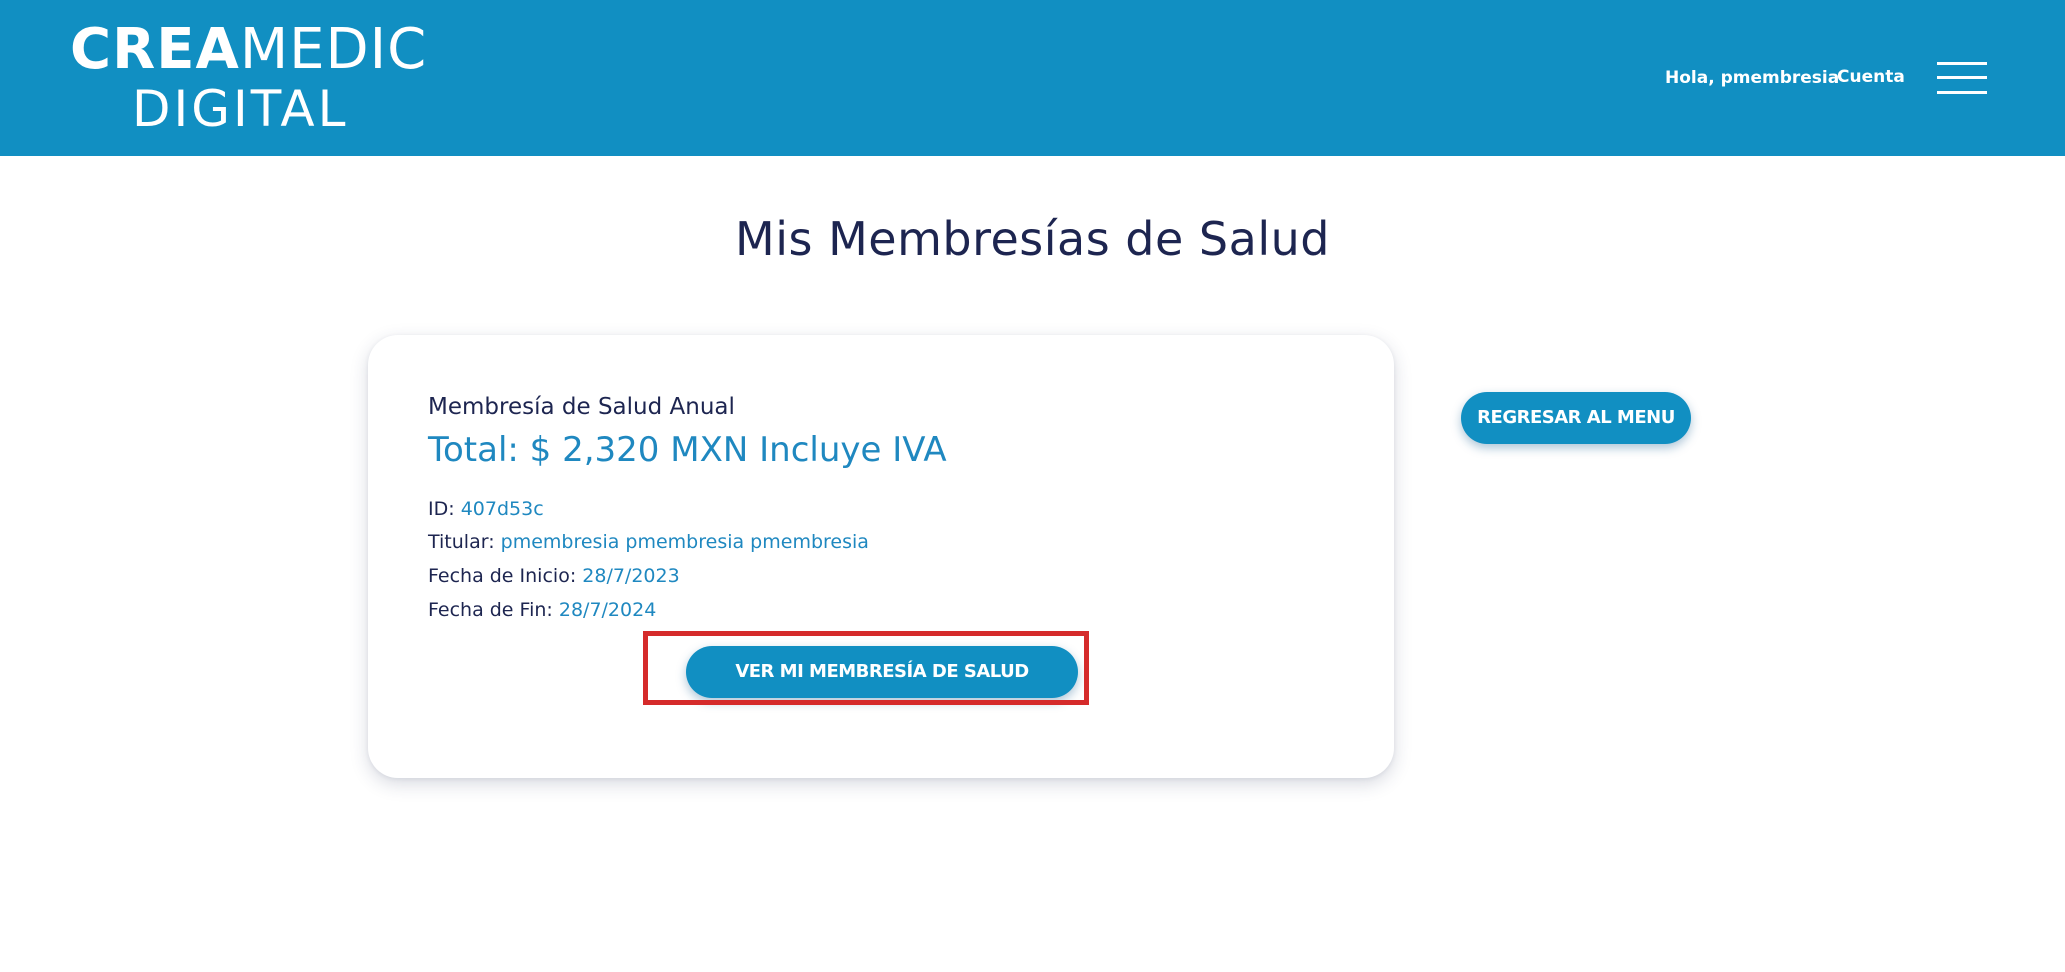 This screenshot has height=972, width=2065. Describe the element at coordinates (882, 672) in the screenshot. I see `view-membership-button: VER MI MEMBRESÍA DE SALUD` at that location.